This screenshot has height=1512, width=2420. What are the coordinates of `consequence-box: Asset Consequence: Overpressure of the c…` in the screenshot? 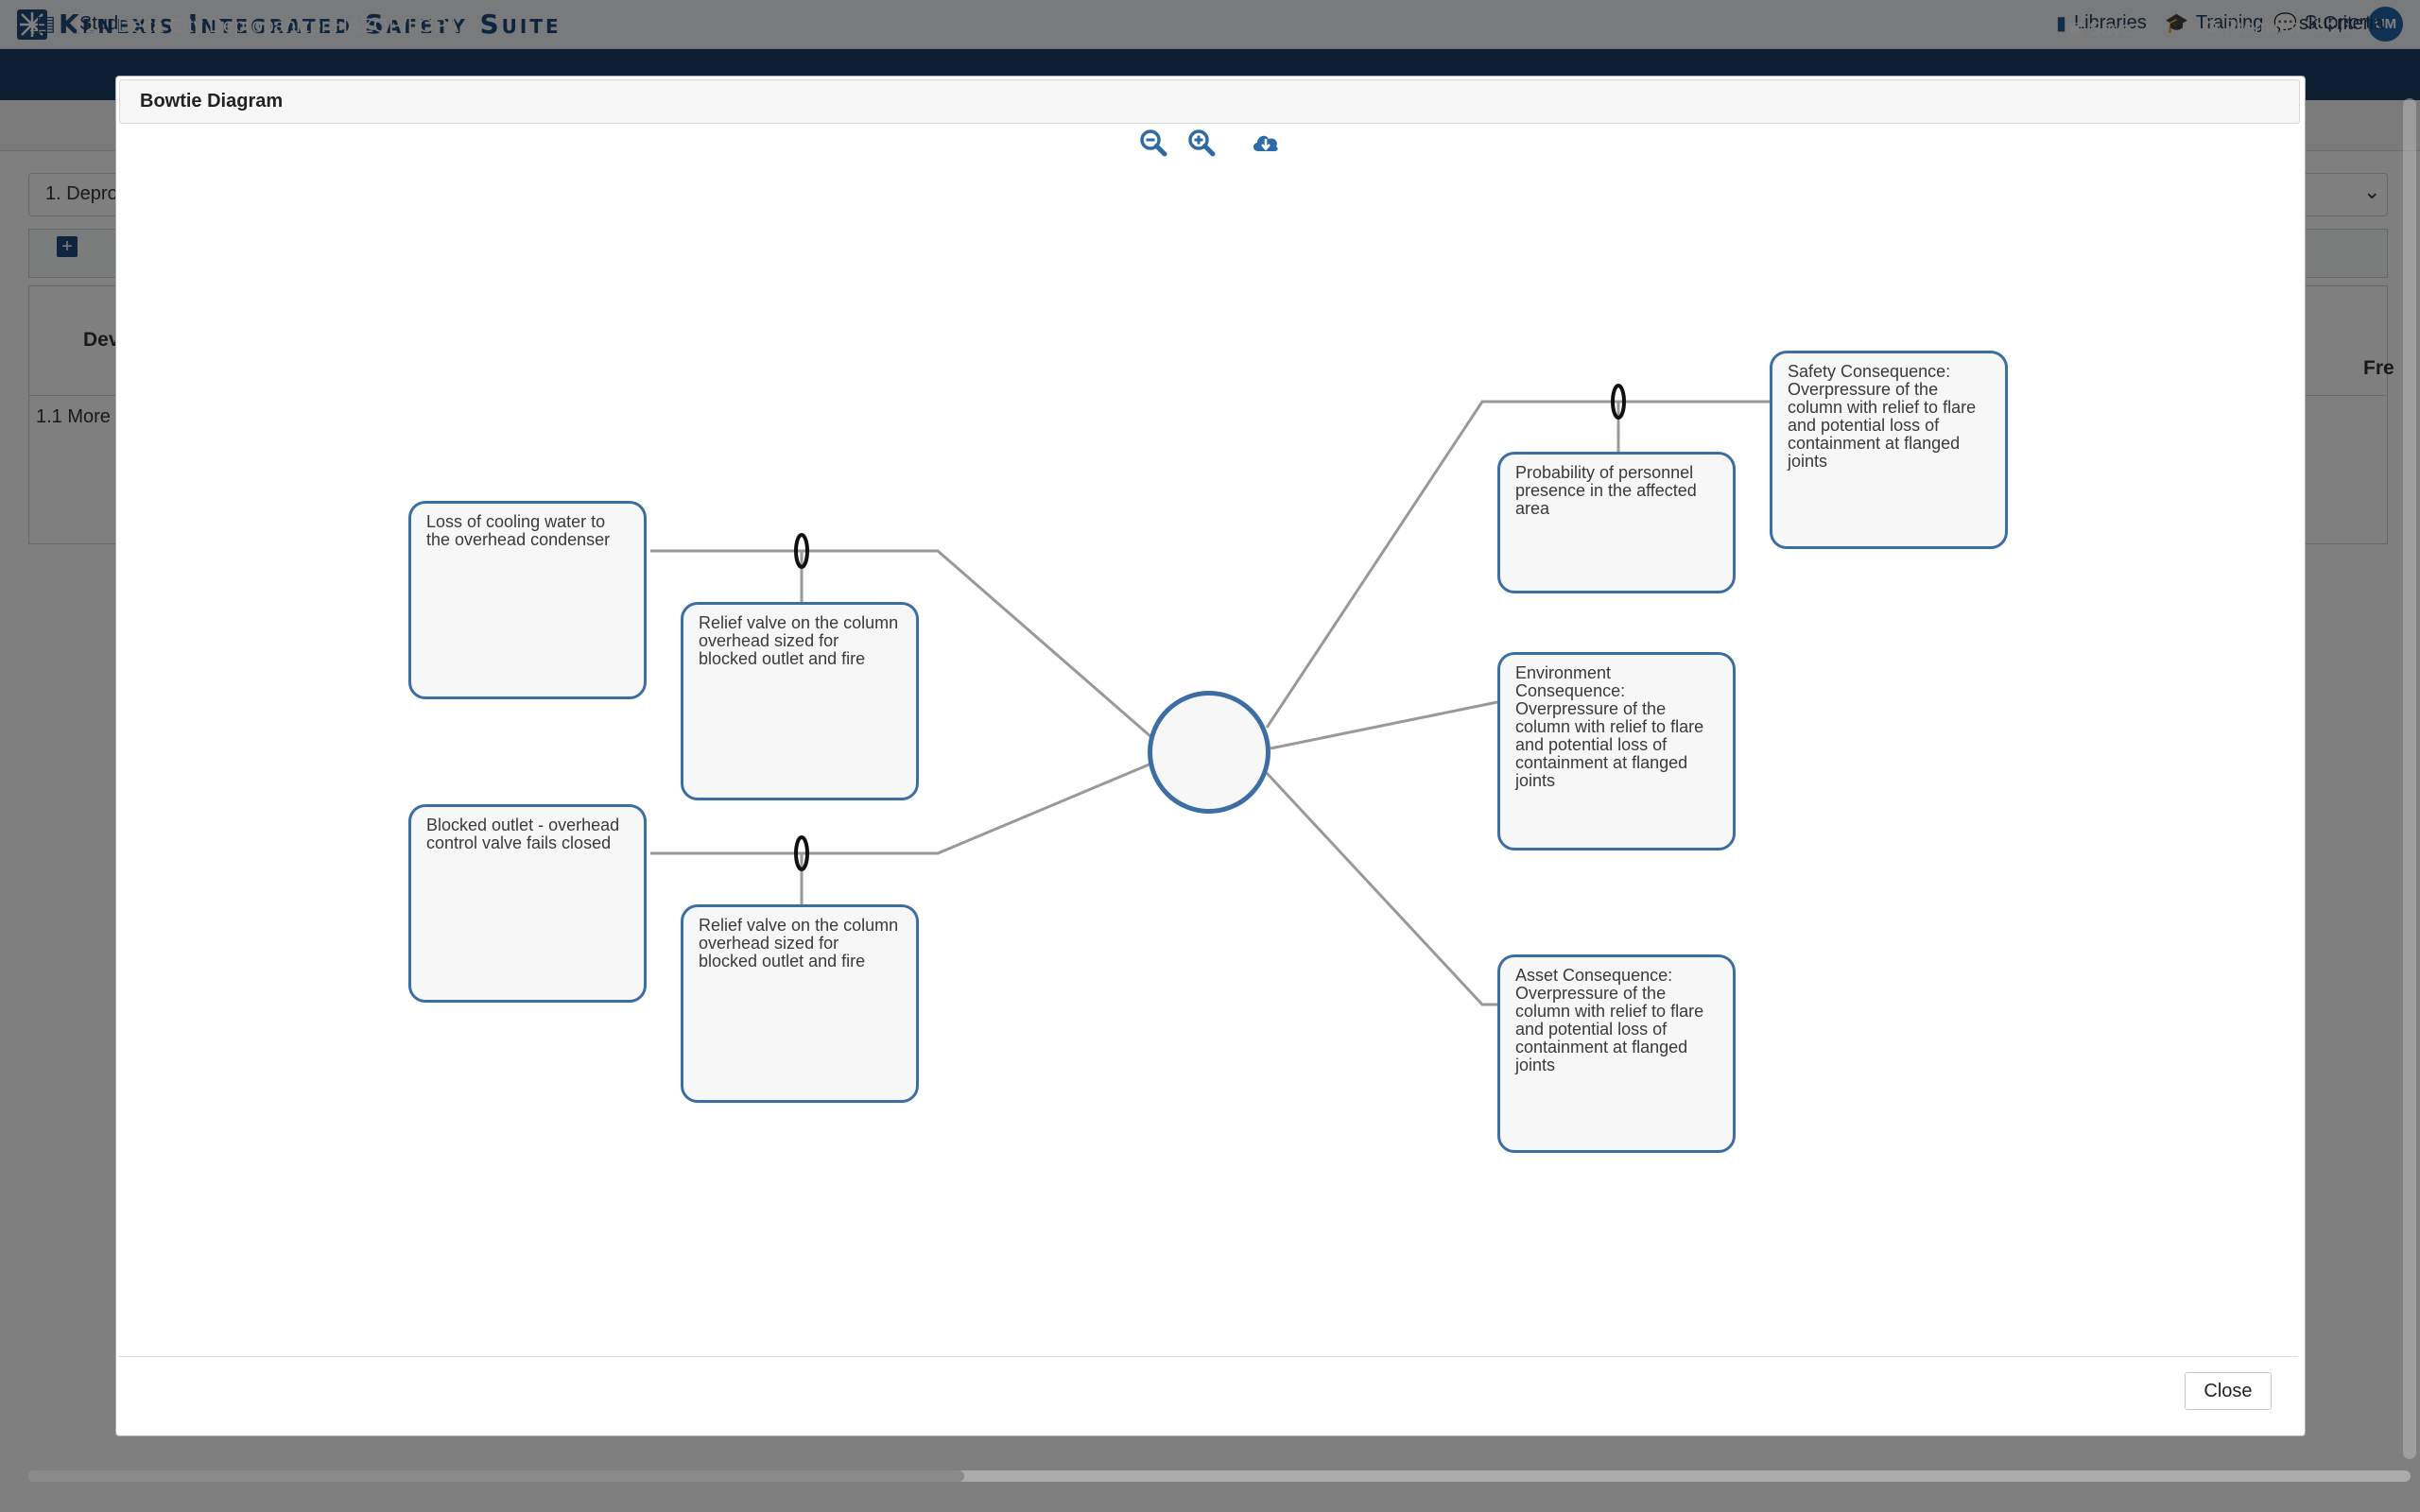 It's located at (1616, 1053).